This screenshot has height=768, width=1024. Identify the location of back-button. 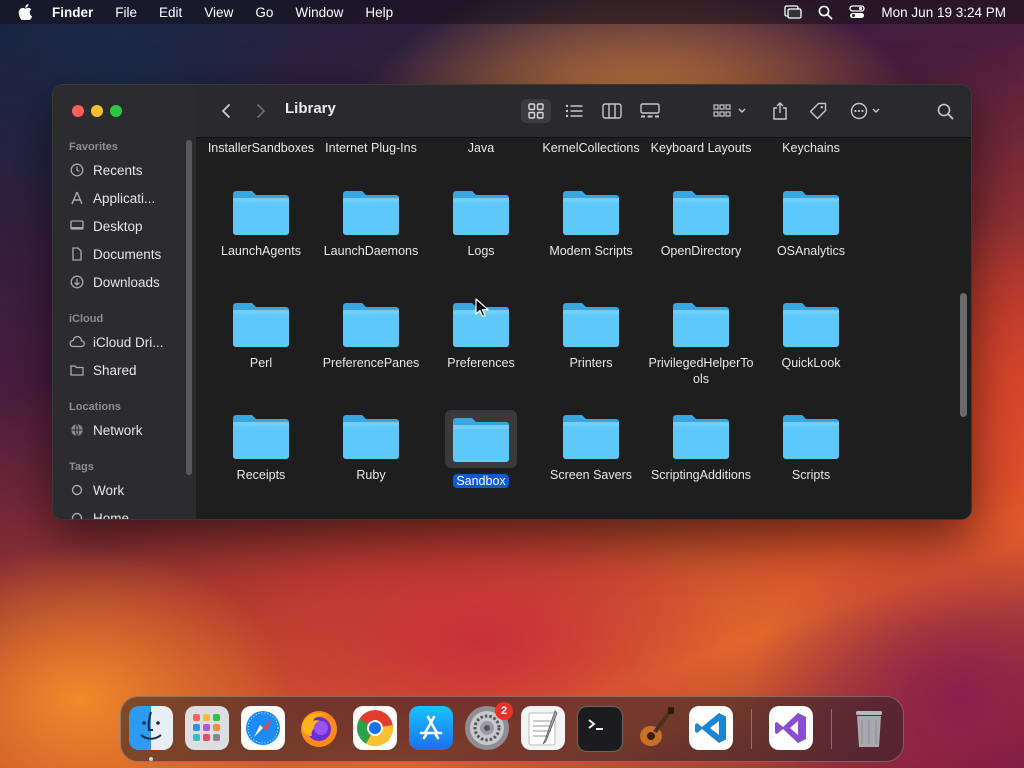
(226, 111).